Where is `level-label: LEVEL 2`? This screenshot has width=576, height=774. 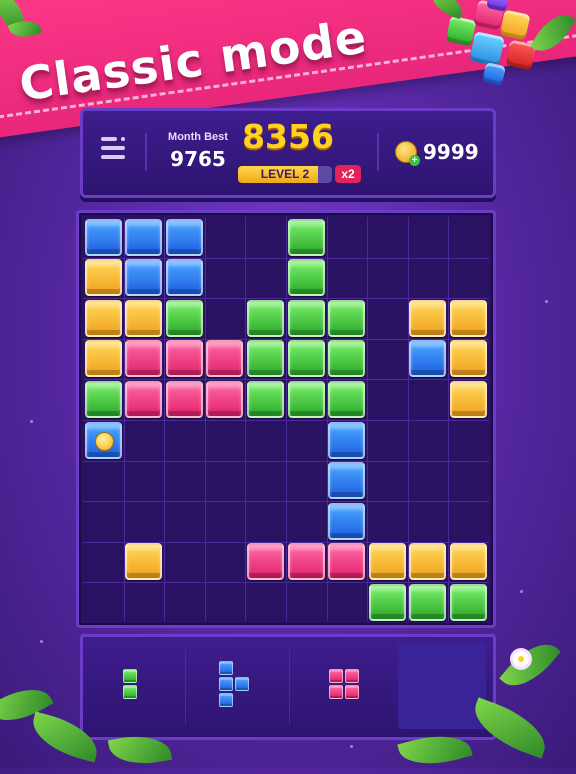 level-label: LEVEL 2 is located at coordinates (285, 174).